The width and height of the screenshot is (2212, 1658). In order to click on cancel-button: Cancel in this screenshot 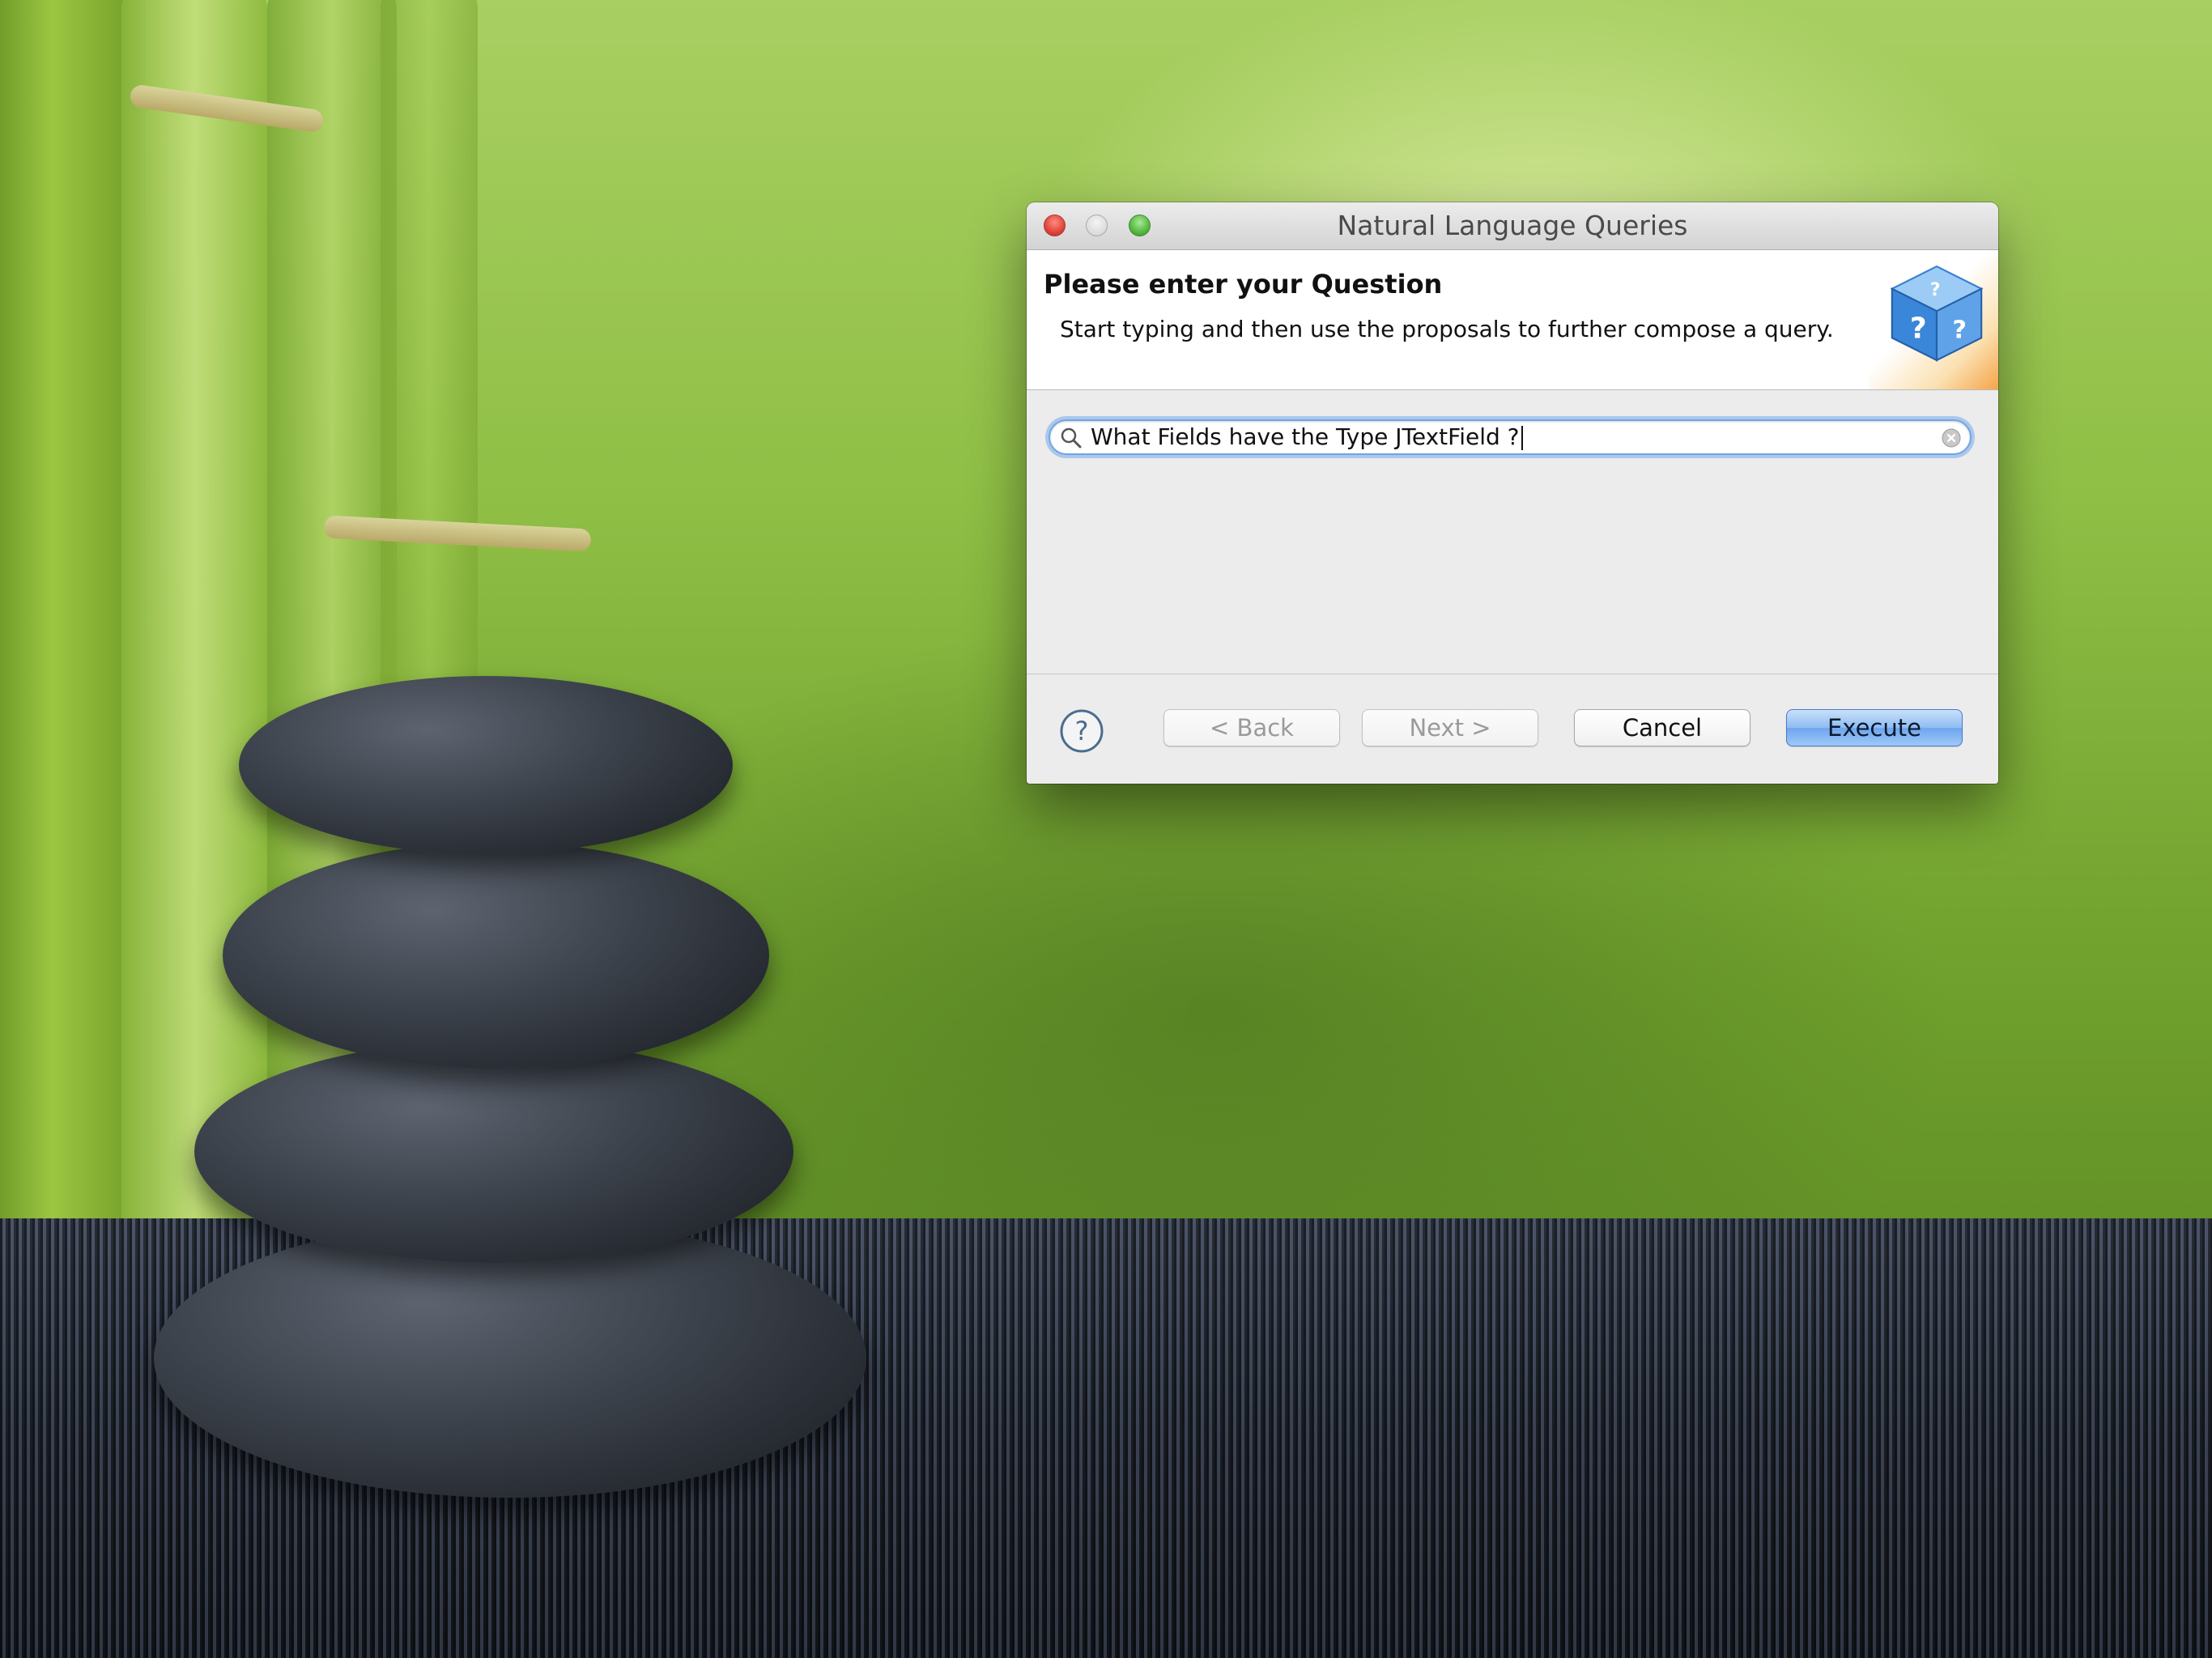, I will do `click(1662, 727)`.